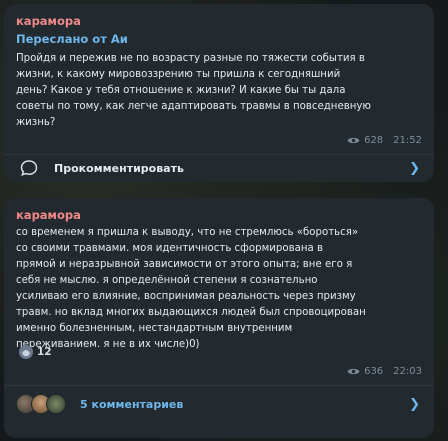 Image resolution: width=448 pixels, height=441 pixels. I want to click on message-meta: 636 22:03, so click(384, 371).